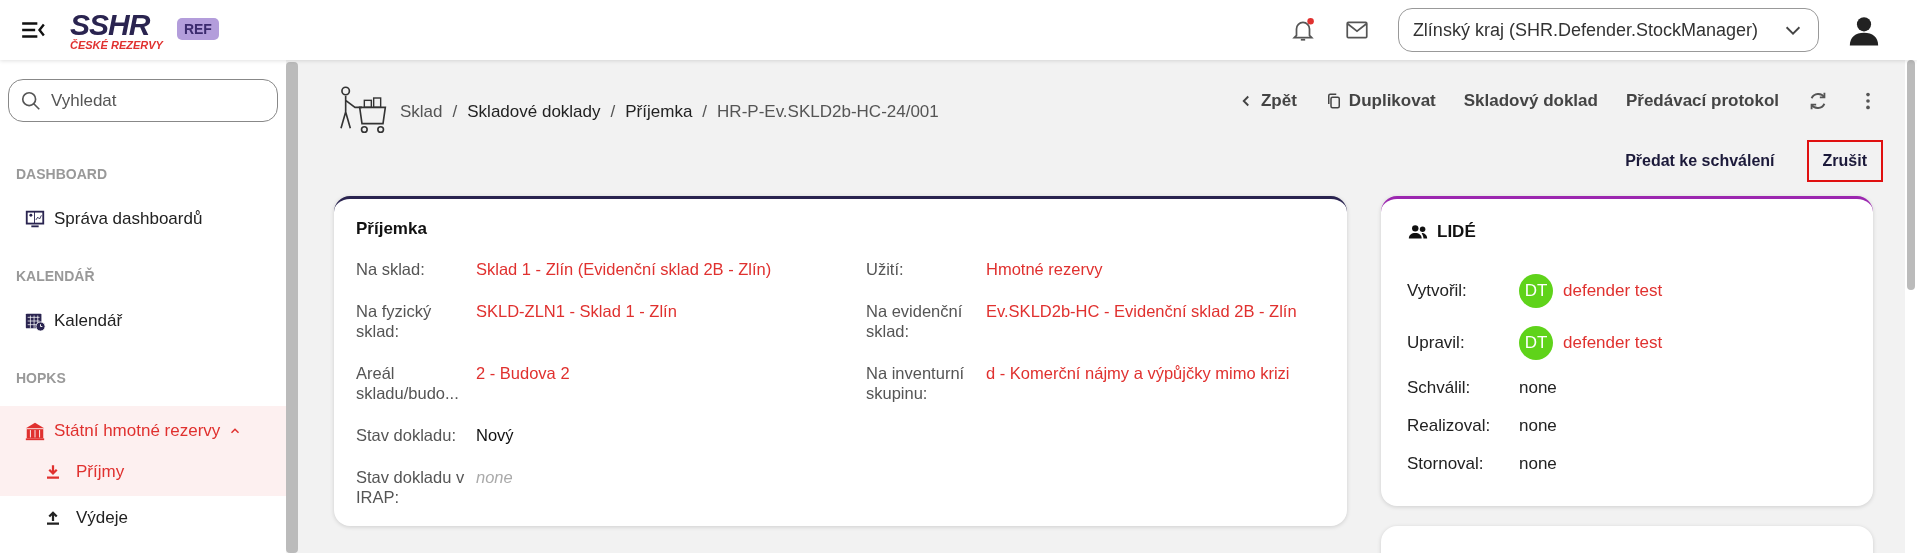 Image resolution: width=1917 pixels, height=553 pixels. What do you see at coordinates (394, 321) in the screenshot?
I see `field-label: Na fyzický sklad:` at bounding box center [394, 321].